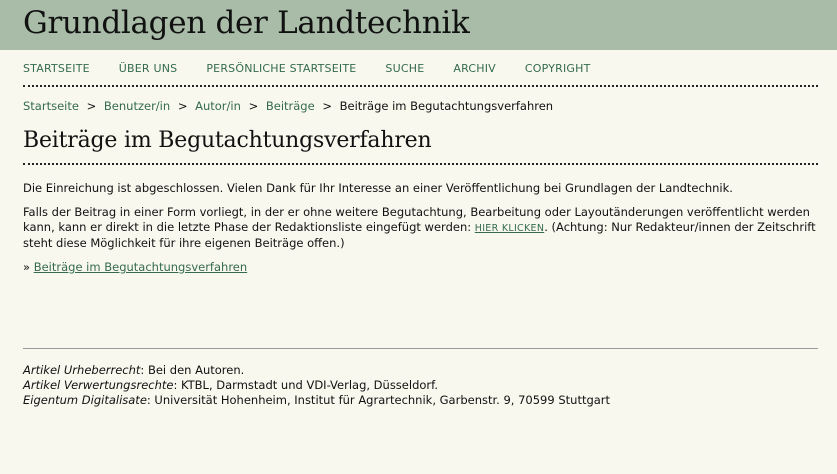  What do you see at coordinates (51, 106) in the screenshot?
I see `breadcrumb-startseite: Startseite` at bounding box center [51, 106].